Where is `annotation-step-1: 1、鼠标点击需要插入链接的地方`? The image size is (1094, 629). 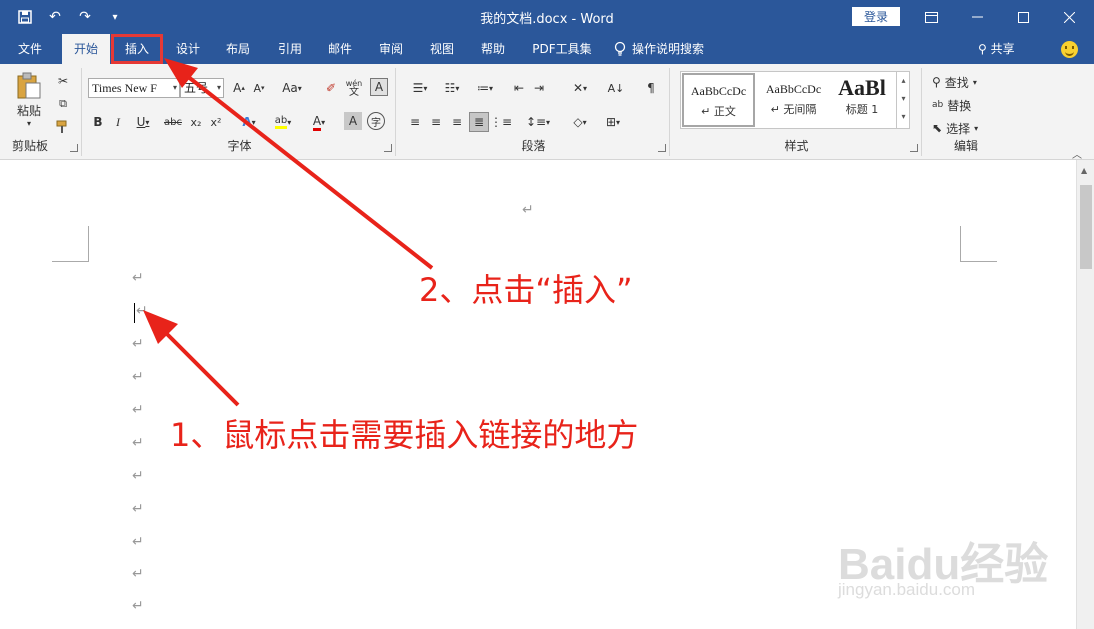 annotation-step-1: 1、鼠标点击需要插入链接的地方 is located at coordinates (404, 435).